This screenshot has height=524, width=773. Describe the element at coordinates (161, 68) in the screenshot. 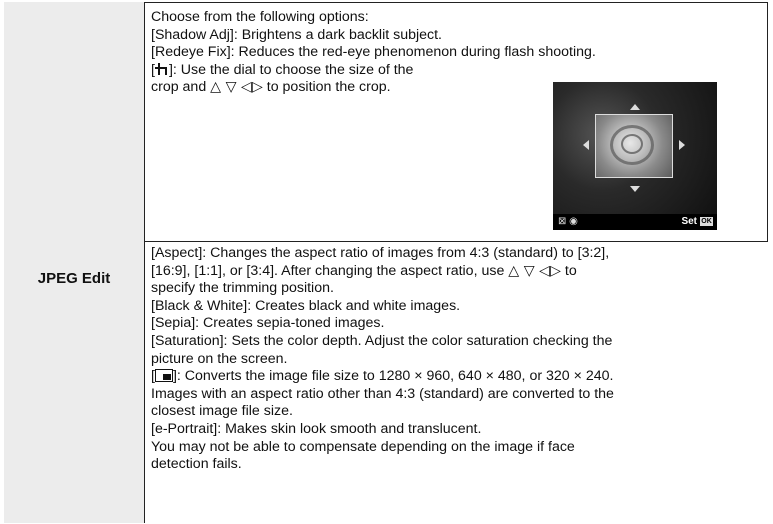

I see `crop-icon` at that location.